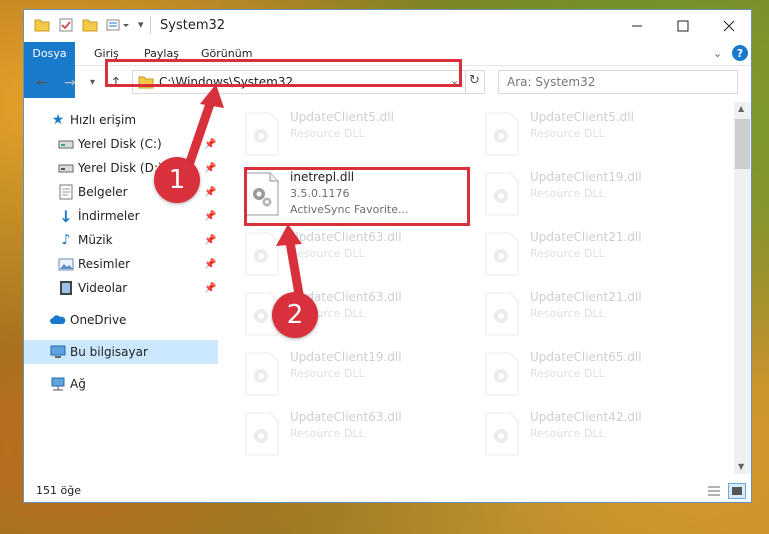  Describe the element at coordinates (104, 264) in the screenshot. I see `sidebar-item-label: Resimler` at that location.